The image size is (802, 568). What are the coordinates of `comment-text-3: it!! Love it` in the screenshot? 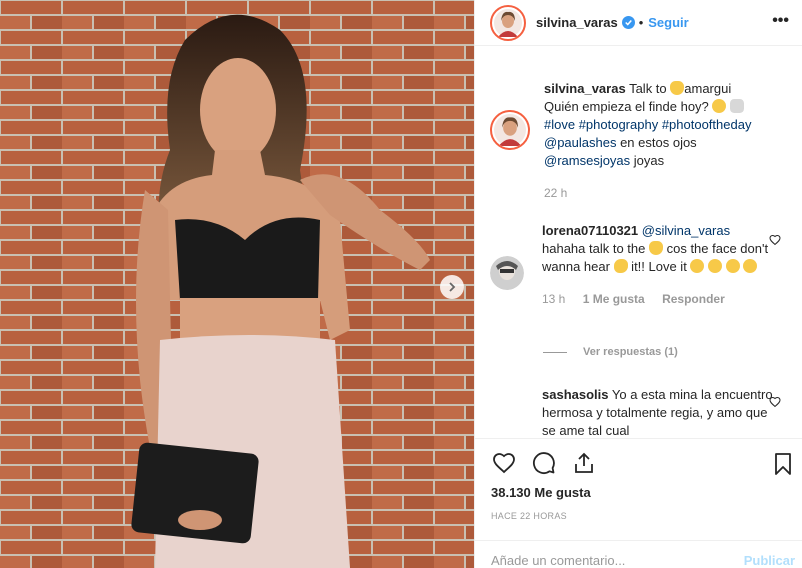 It's located at (659, 266).